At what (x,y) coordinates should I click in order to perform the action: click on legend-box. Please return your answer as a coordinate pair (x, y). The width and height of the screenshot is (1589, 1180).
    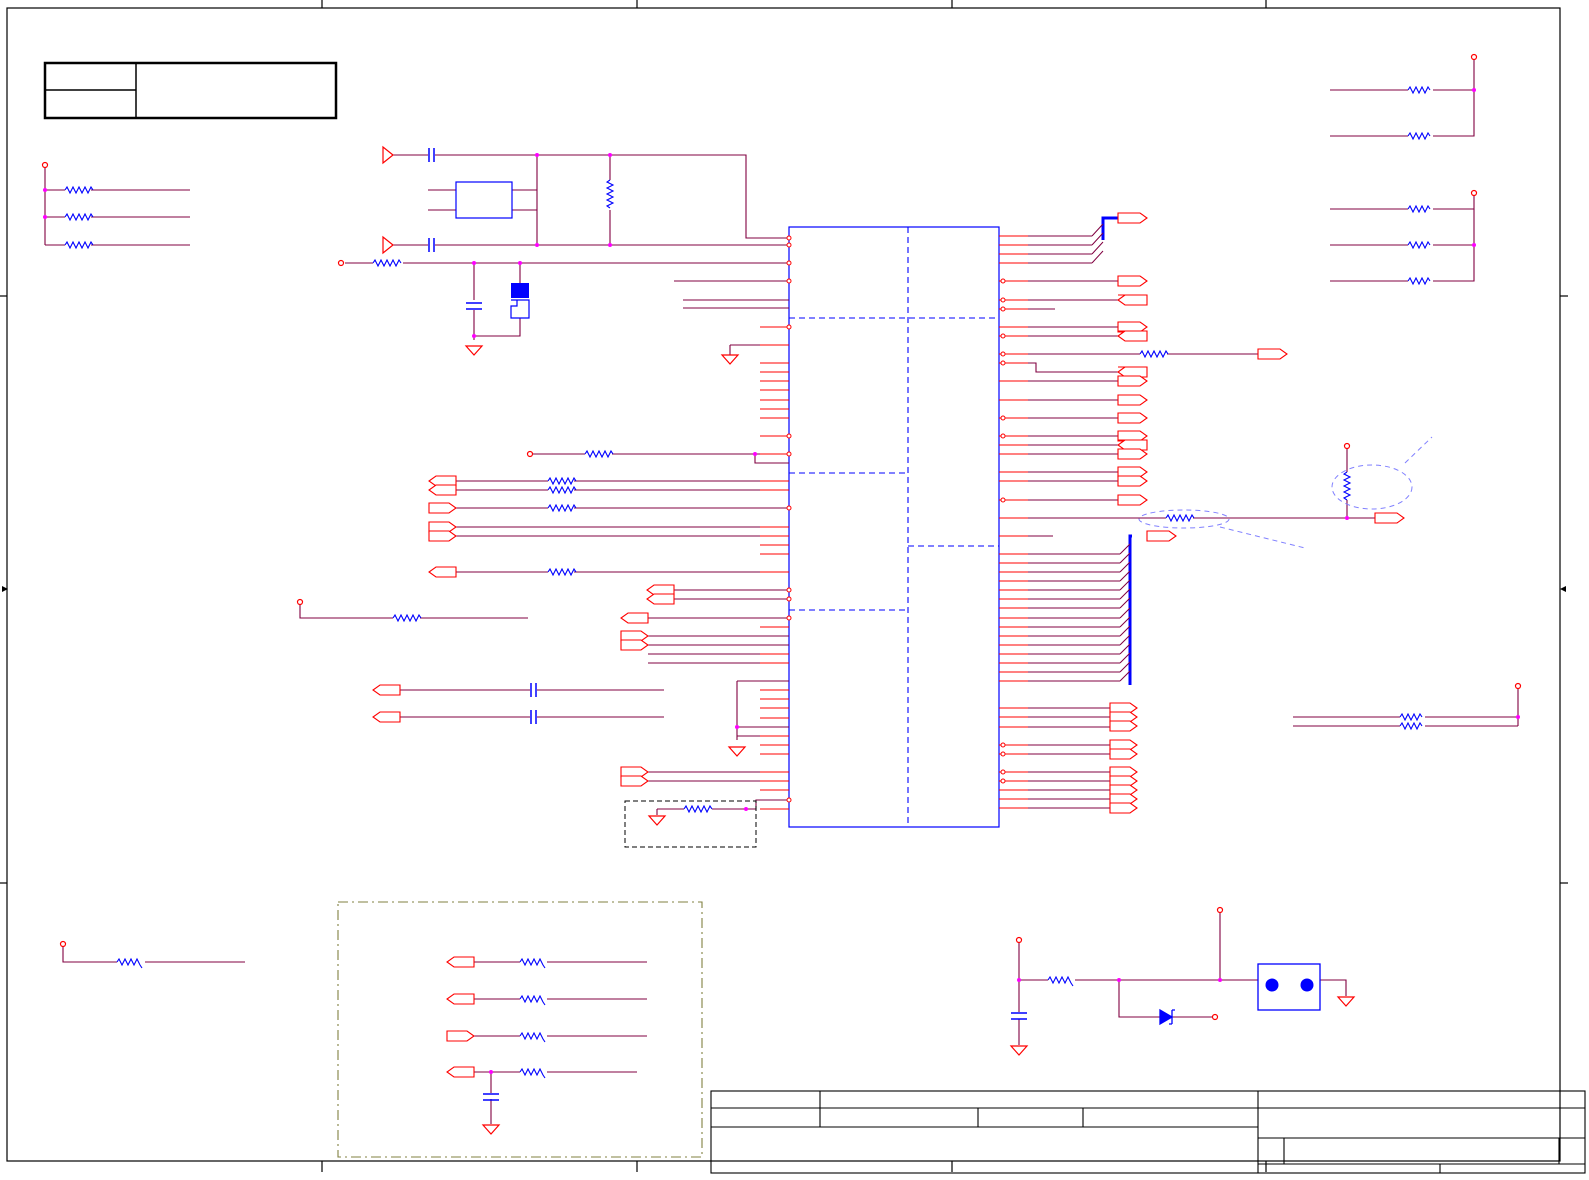
    Looking at the image, I should click on (190, 90).